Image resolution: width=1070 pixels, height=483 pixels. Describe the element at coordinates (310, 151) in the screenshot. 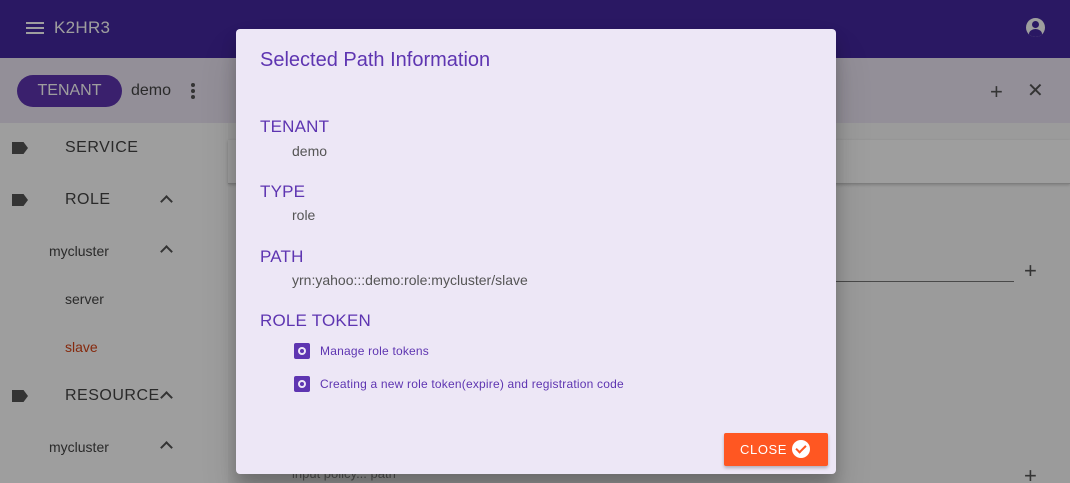

I see `tenant-value: demo` at that location.